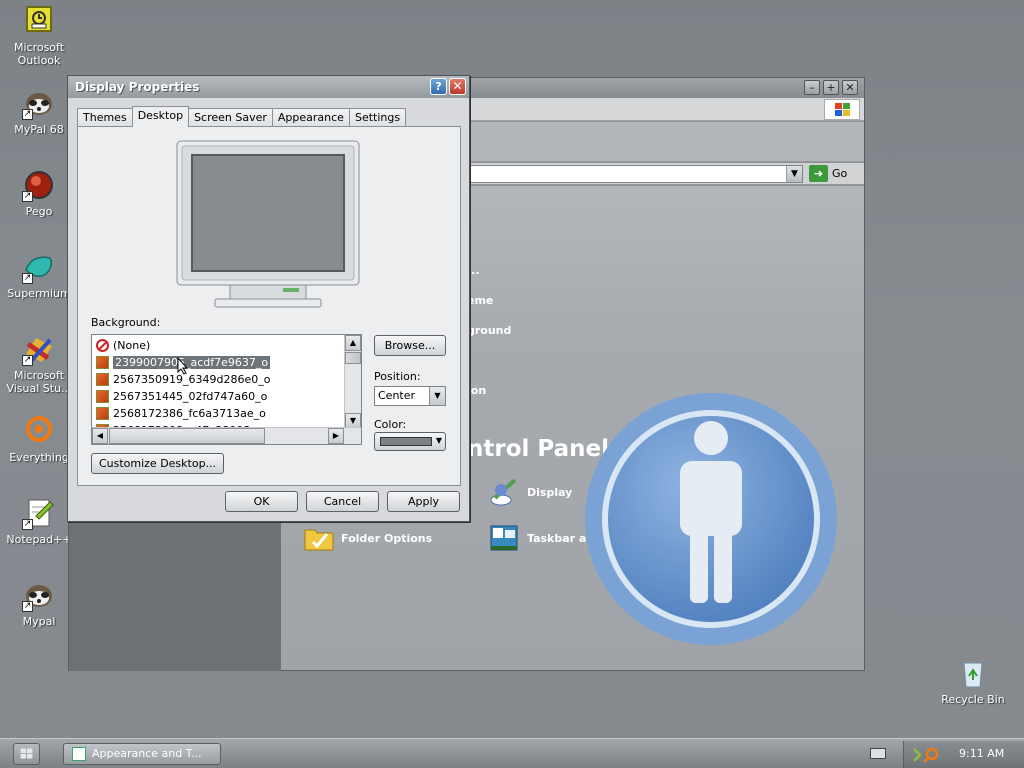 Image resolution: width=1024 pixels, height=768 pixels. What do you see at coordinates (181, 413) in the screenshot?
I see `list-item: 2568172386_fc6a3713ae_o` at bounding box center [181, 413].